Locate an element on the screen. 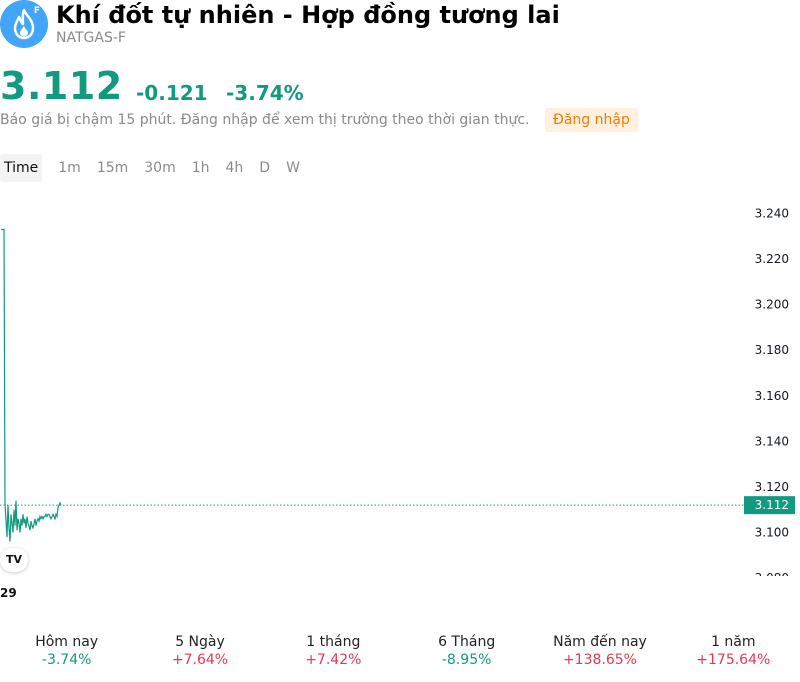 The height and width of the screenshot is (682, 800). performance-value: -8.95% is located at coordinates (466, 660).